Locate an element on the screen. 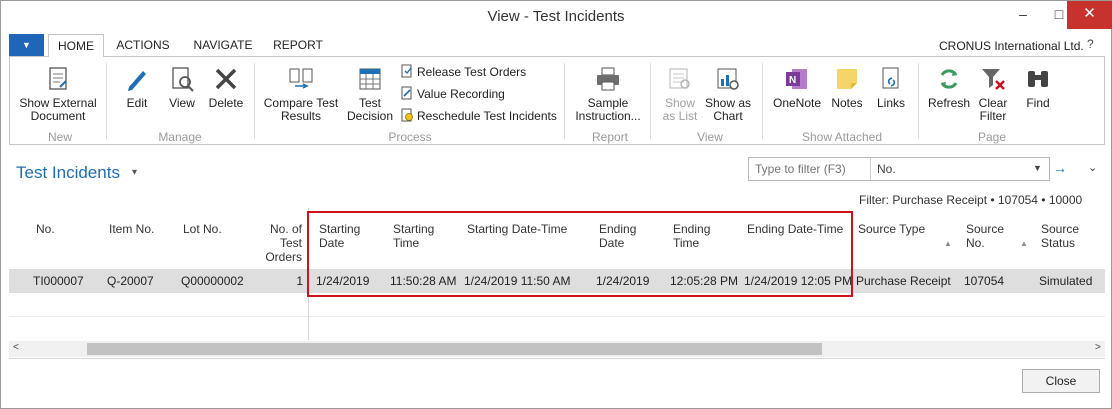 This screenshot has height=409, width=1112. refresh-button: Refresh is located at coordinates (949, 87).